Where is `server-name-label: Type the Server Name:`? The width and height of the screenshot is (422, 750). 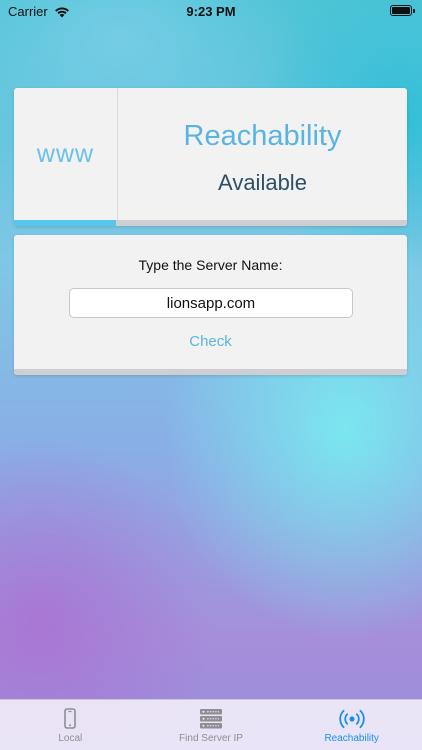 server-name-label: Type the Server Name: is located at coordinates (210, 265).